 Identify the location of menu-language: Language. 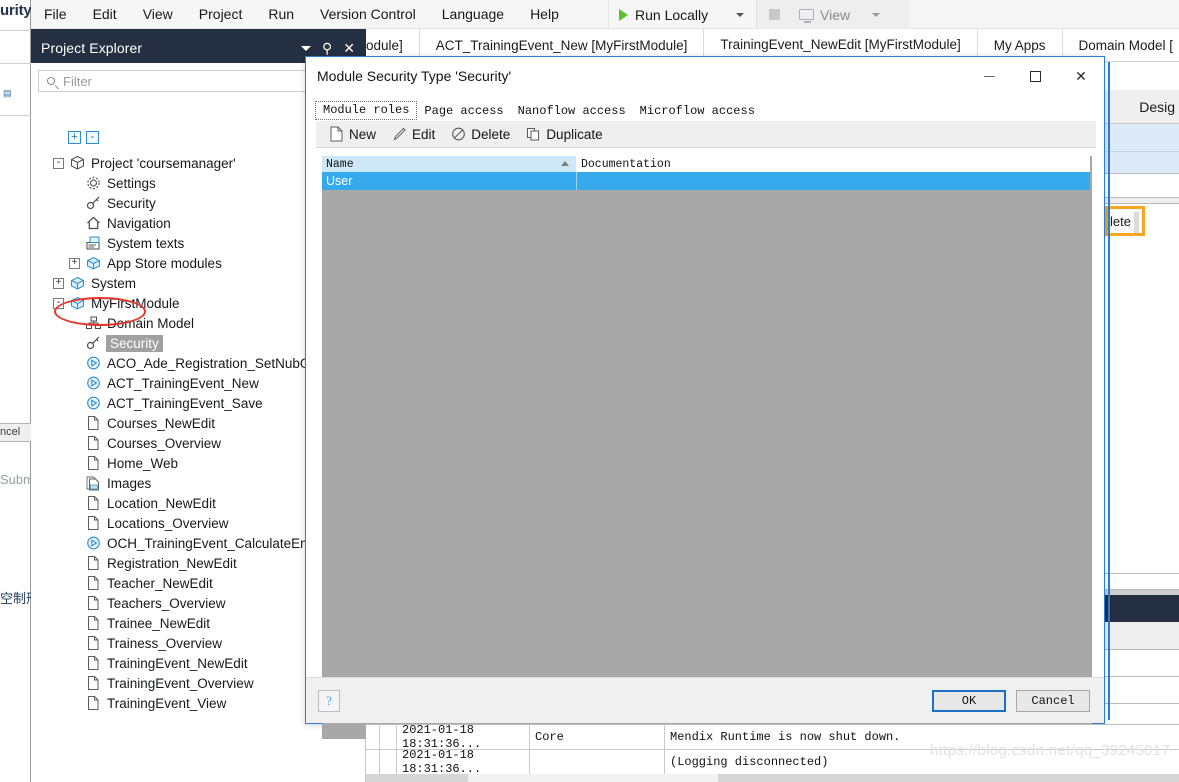
(473, 14).